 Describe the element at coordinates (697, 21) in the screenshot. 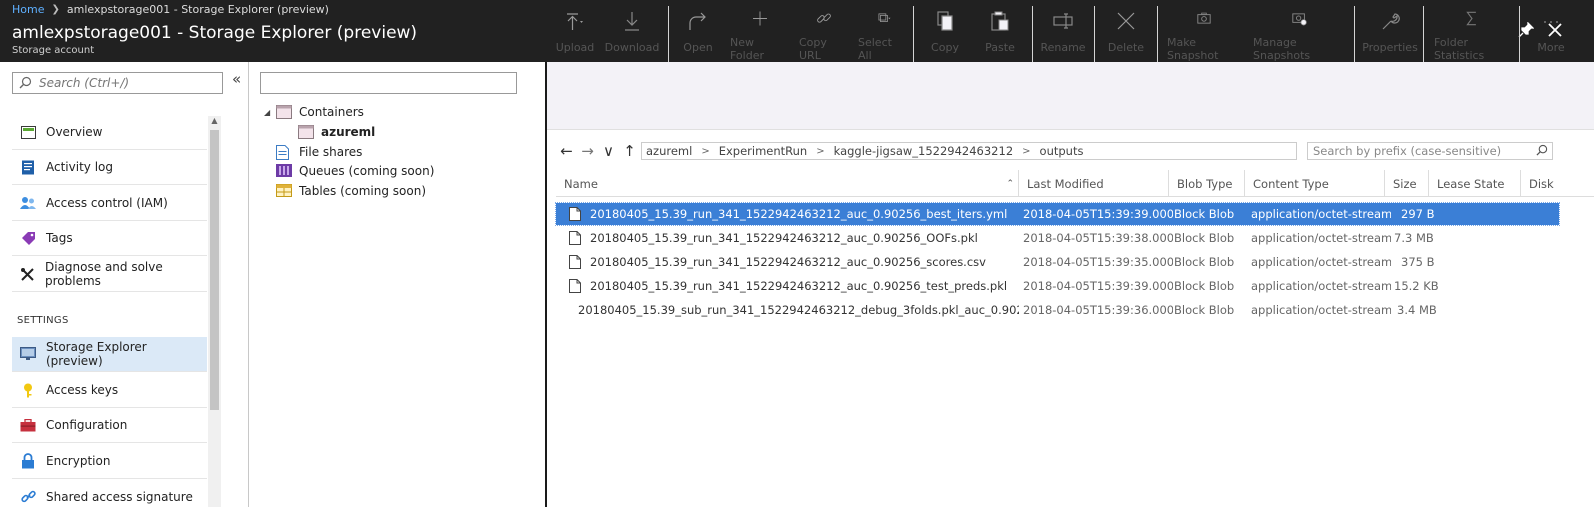

I see `open-arrow-icon` at that location.